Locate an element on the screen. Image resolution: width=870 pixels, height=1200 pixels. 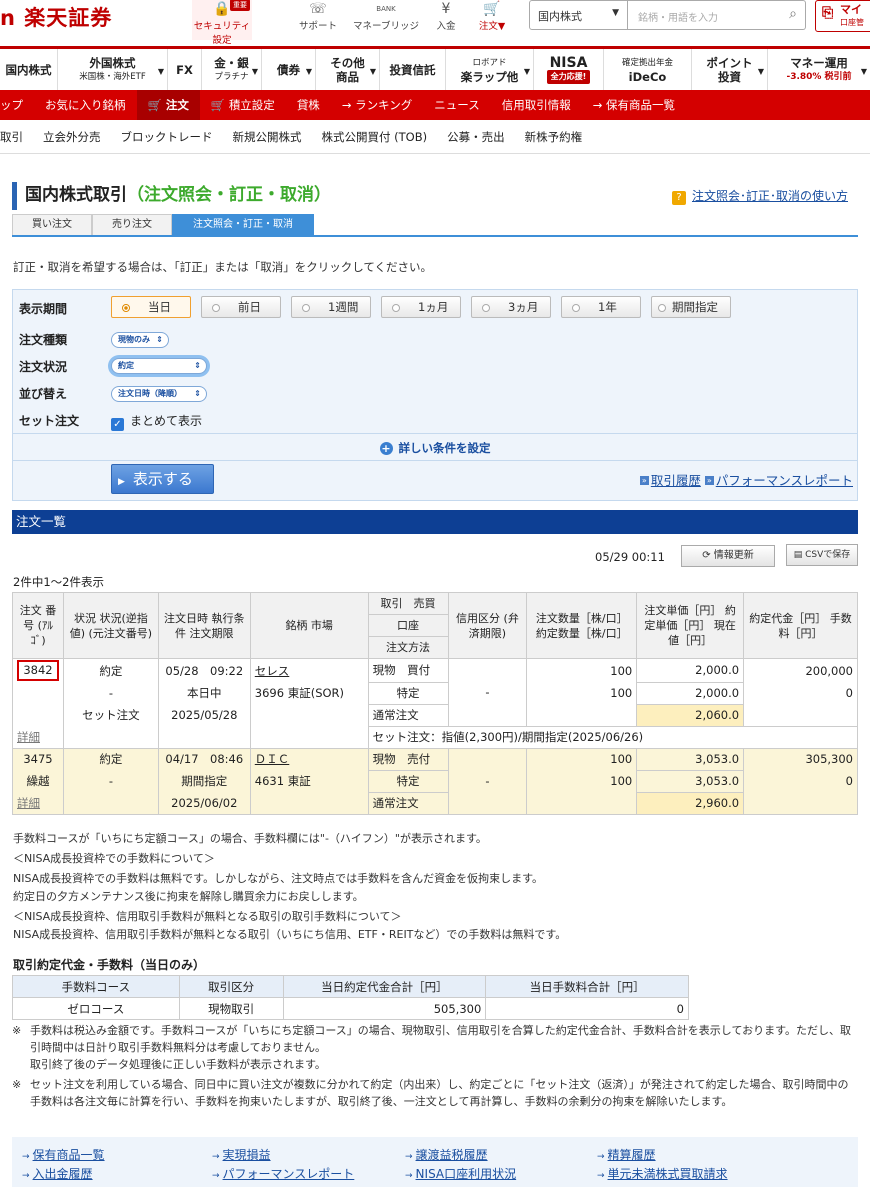
tab-underline is located at coordinates (435, 236).